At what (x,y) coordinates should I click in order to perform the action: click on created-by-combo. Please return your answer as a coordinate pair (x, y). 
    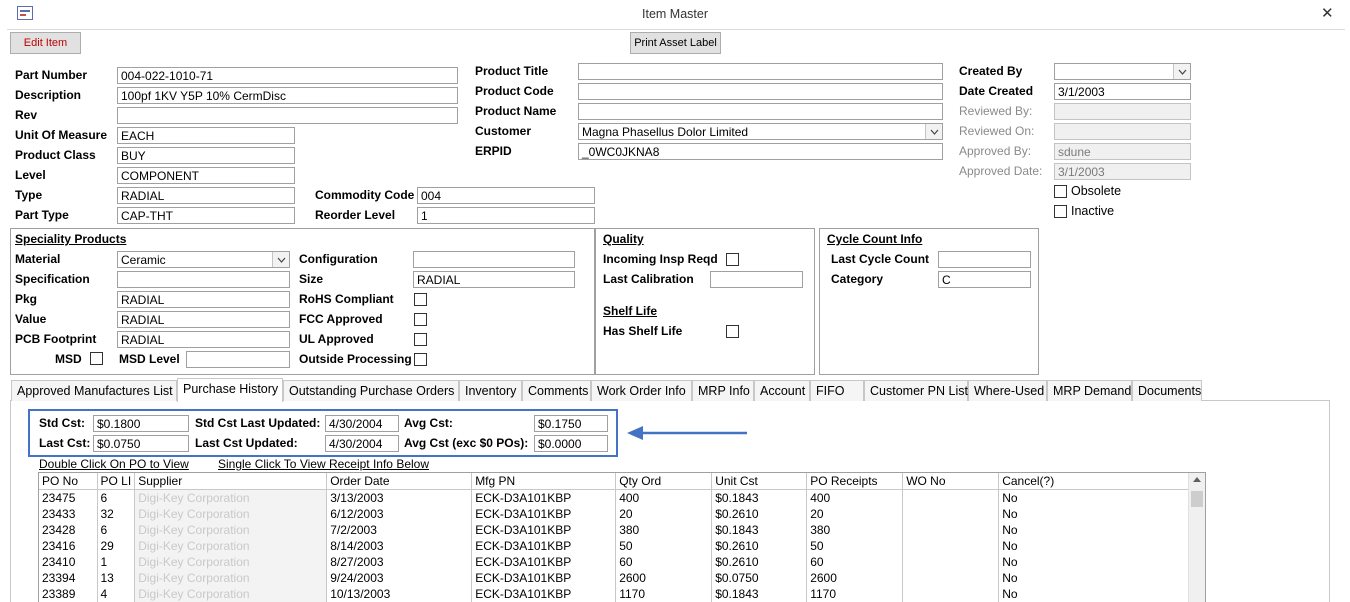
    Looking at the image, I should click on (1122, 71).